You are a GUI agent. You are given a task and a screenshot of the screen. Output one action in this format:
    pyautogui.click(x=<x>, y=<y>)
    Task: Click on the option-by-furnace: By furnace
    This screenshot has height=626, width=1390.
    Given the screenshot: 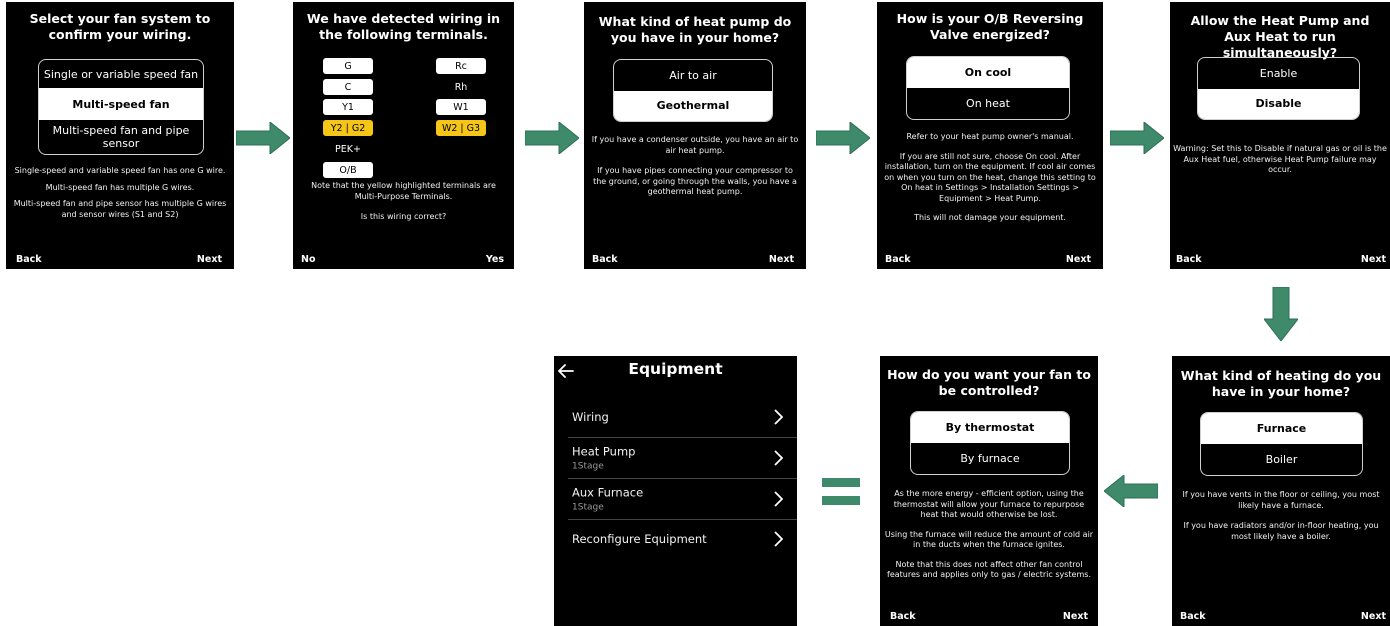 What is the action you would take?
    pyautogui.click(x=990, y=458)
    